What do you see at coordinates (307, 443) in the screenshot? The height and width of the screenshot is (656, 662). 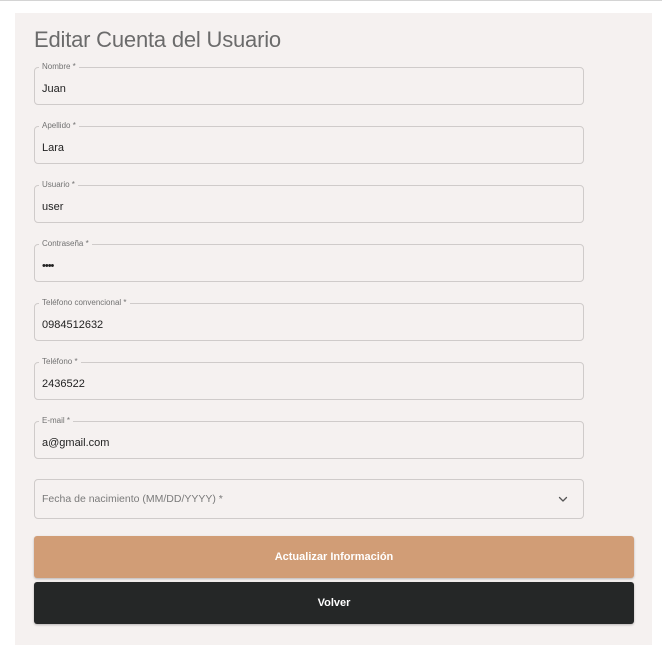 I see `email-input` at bounding box center [307, 443].